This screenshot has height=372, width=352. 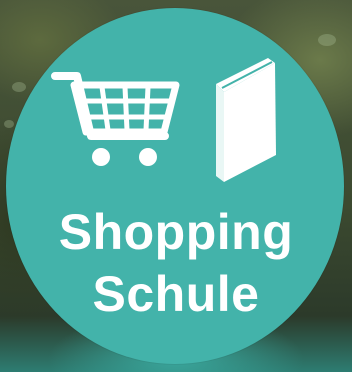 What do you see at coordinates (115, 119) in the screenshot?
I see `shopping-cart-icon` at bounding box center [115, 119].